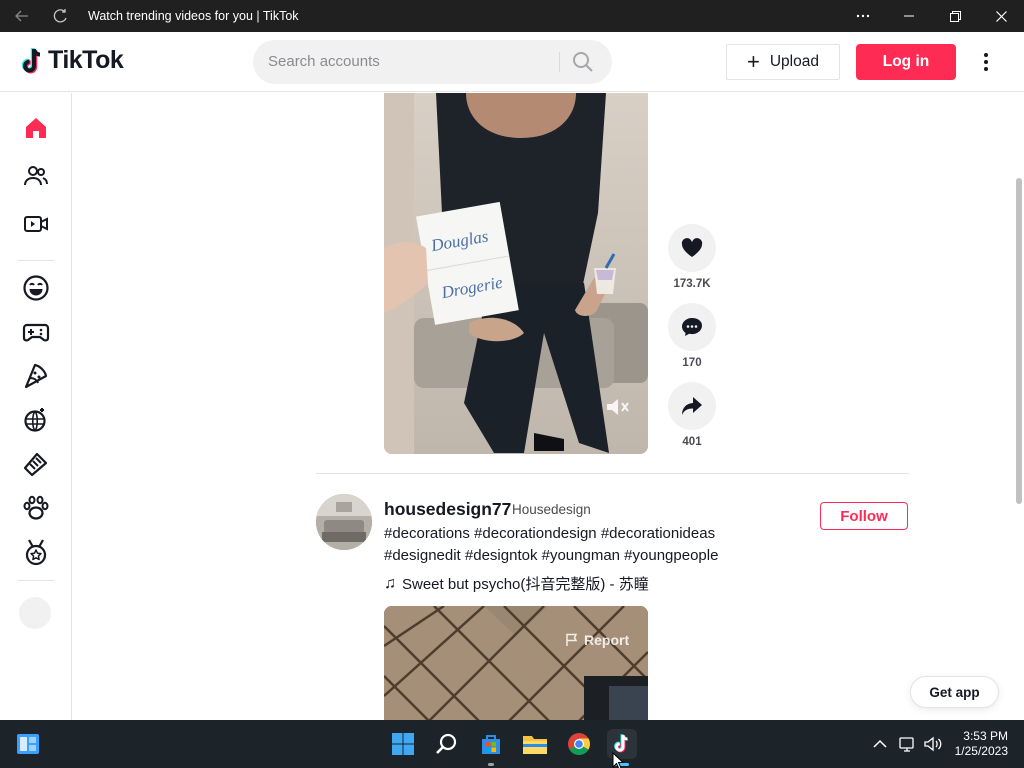 The height and width of the screenshot is (768, 1024). Describe the element at coordinates (390, 583) in the screenshot. I see `music-note-icon: ♫` at that location.